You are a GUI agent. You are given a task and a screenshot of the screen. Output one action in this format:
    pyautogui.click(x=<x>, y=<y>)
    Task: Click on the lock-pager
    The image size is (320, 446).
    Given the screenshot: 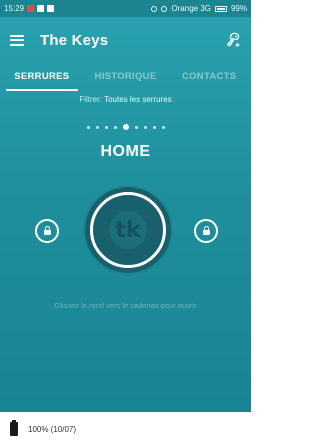 What is the action you would take?
    pyautogui.click(x=125, y=127)
    